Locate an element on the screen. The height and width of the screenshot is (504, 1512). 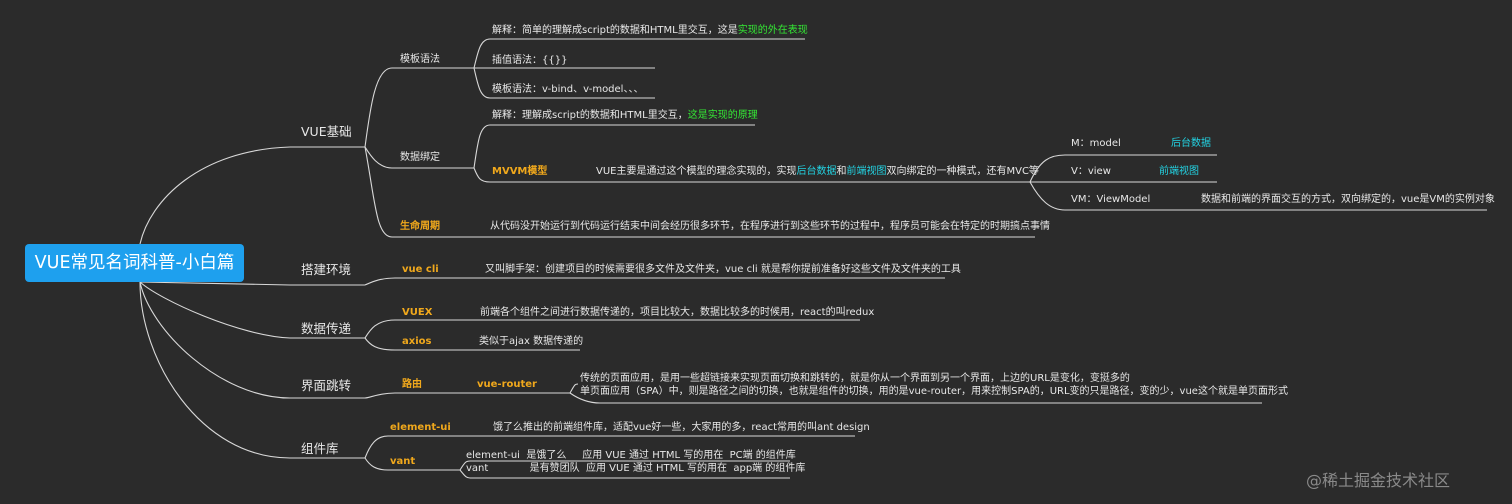
topic-vue-basics: VUE基础 is located at coordinates (326, 131).